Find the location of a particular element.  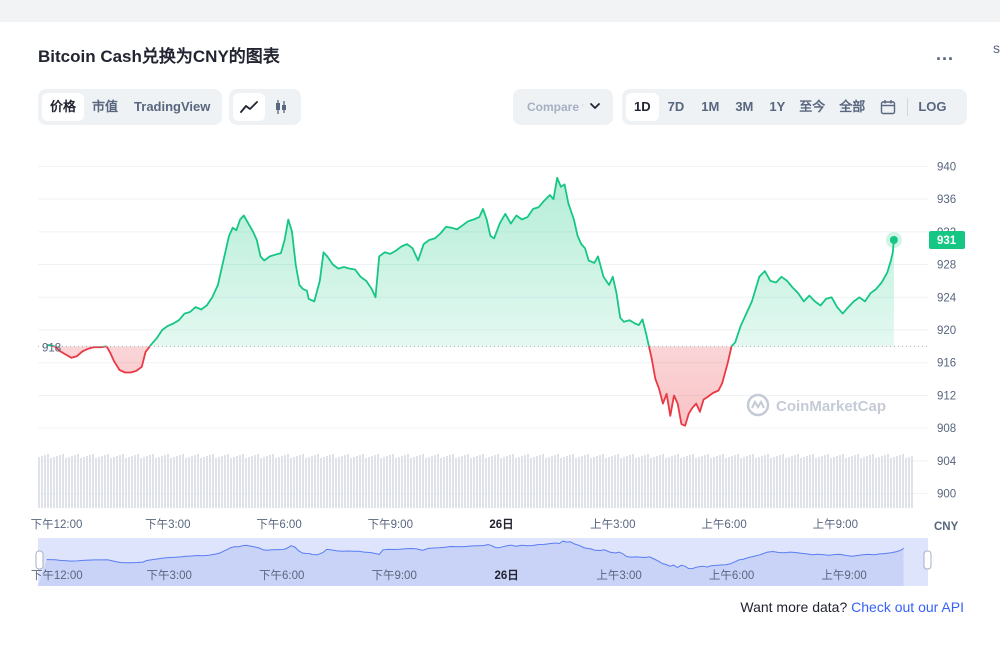

api-link: Check out our API is located at coordinates (907, 607).